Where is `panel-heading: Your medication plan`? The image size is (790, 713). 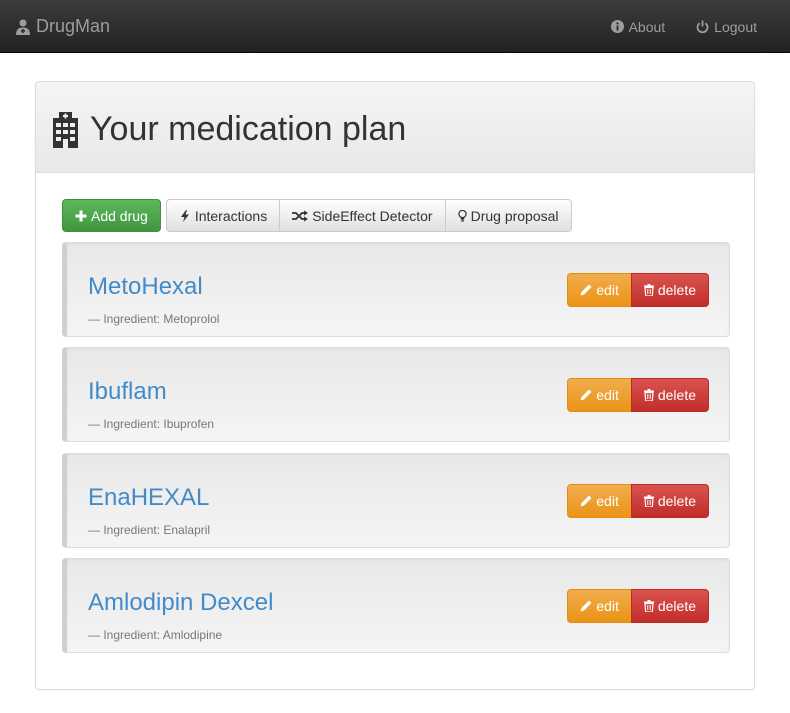 panel-heading: Your medication plan is located at coordinates (395, 127).